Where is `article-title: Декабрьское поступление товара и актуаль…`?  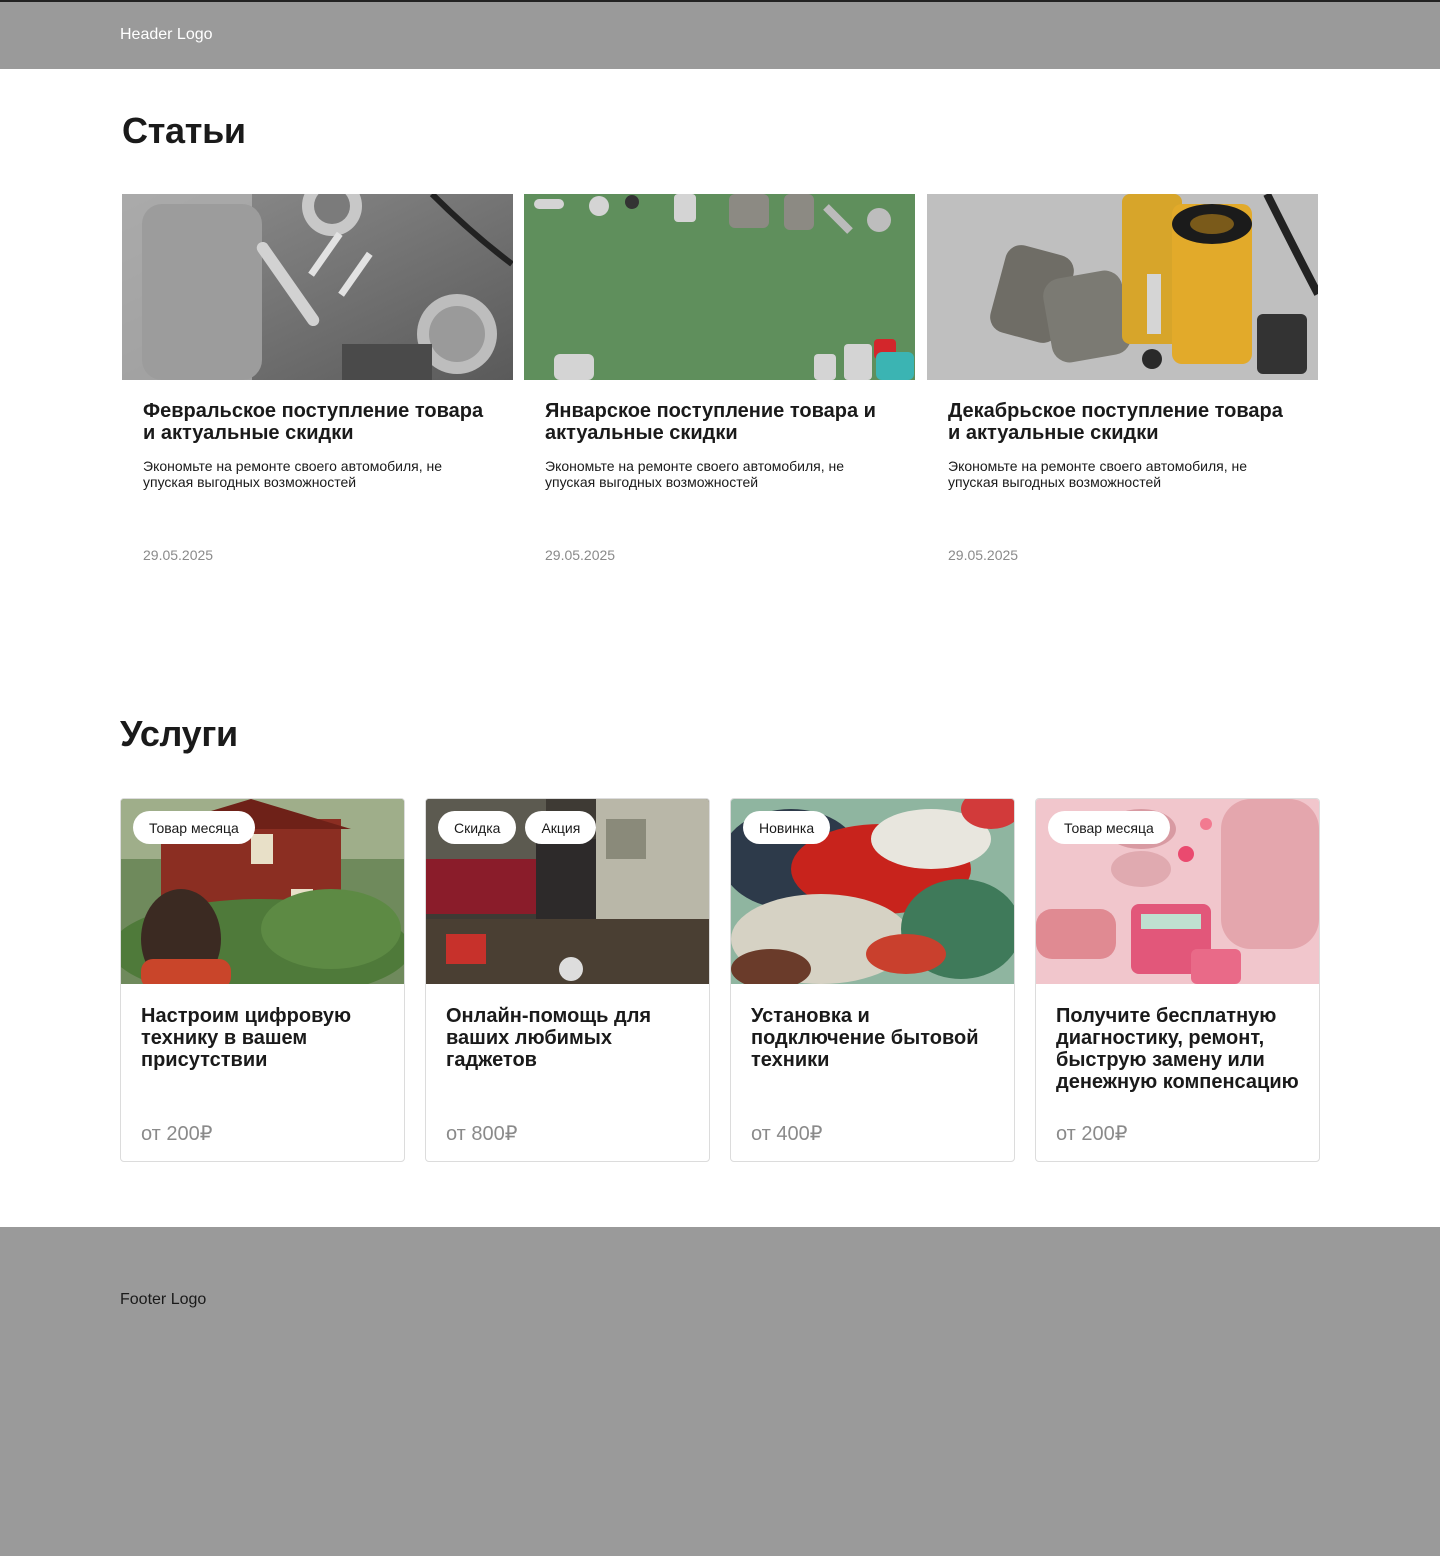 article-title: Декабрьское поступление товара и актуаль… is located at coordinates (1115, 422).